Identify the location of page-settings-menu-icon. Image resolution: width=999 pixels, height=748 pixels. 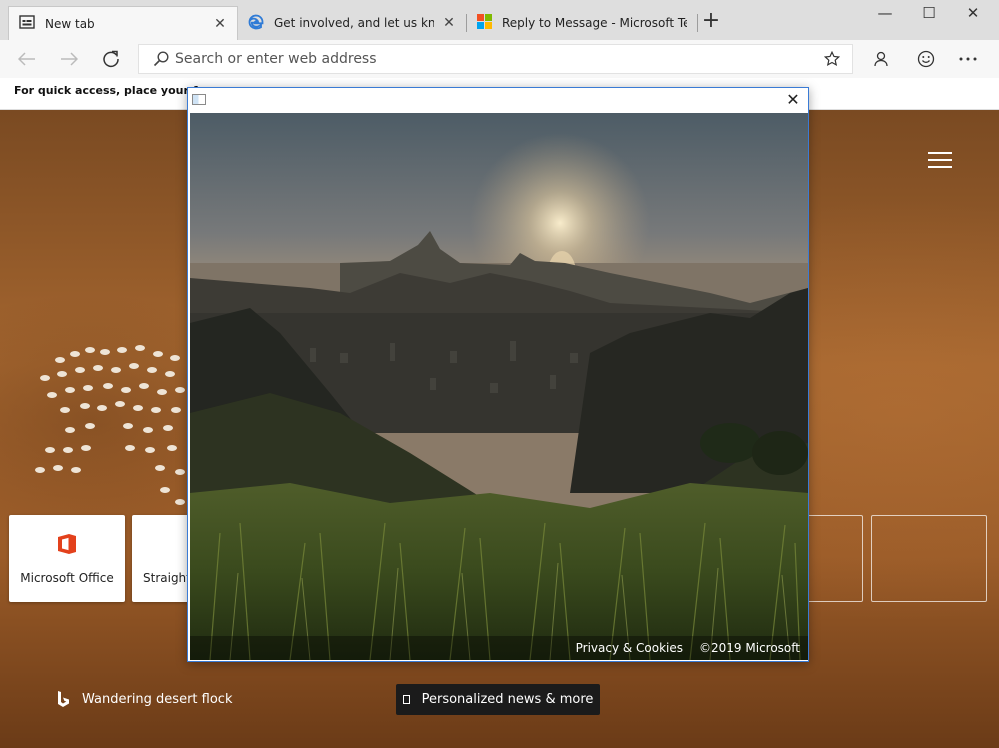
(940, 161).